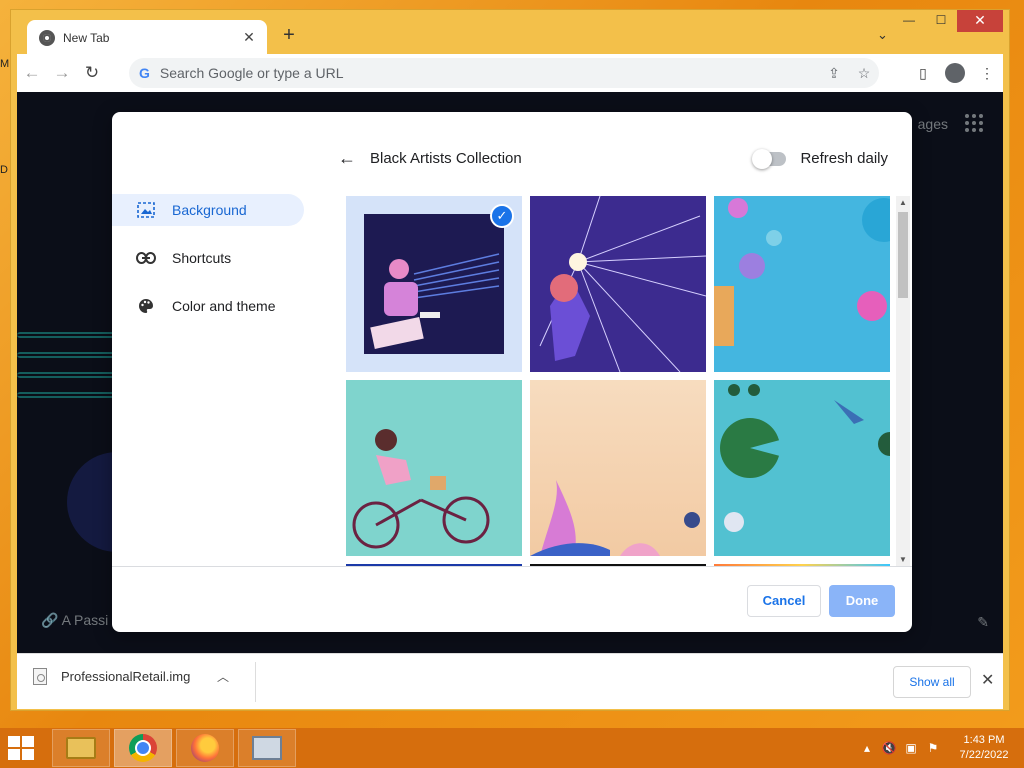 The height and width of the screenshot is (768, 1024). I want to click on desktop-edge-label: D, so click(4, 170).